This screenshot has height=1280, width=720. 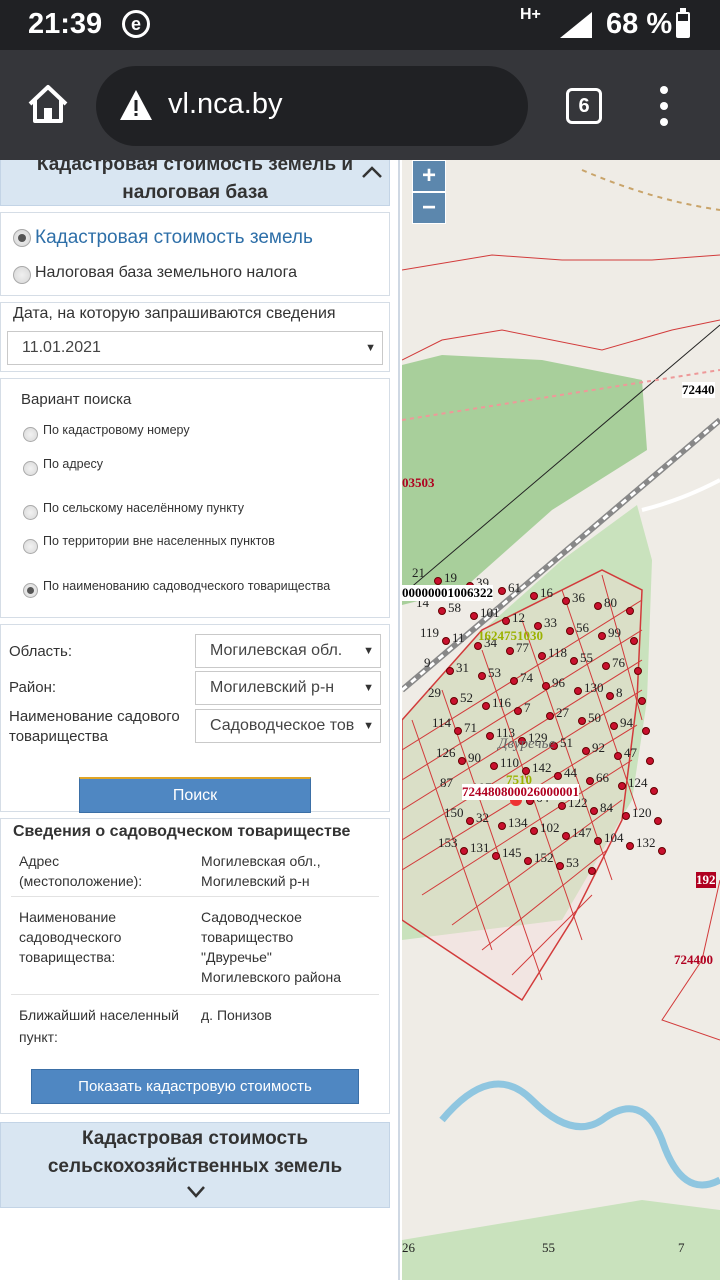 What do you see at coordinates (550, 828) in the screenshot?
I see `plot-number: 102` at bounding box center [550, 828].